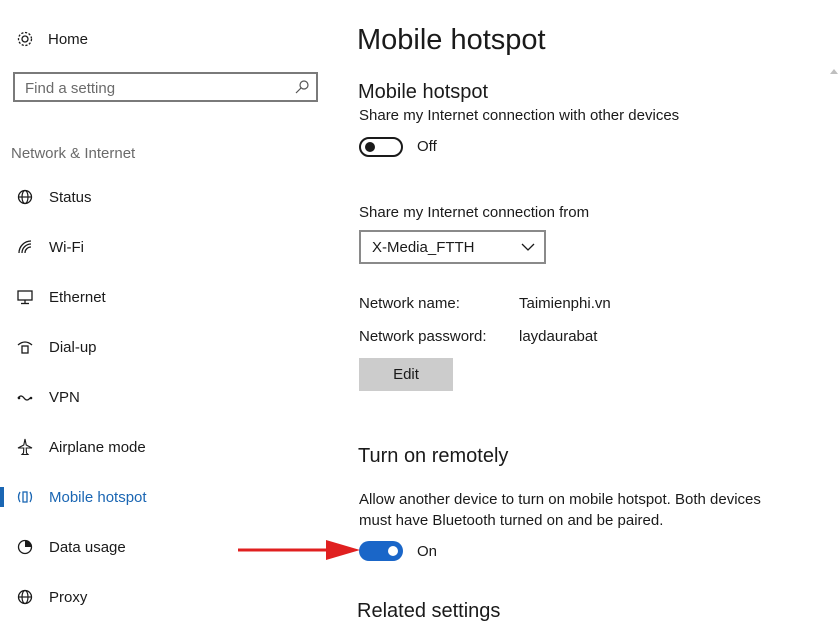  I want to click on remote-section-title: Turn on remotely, so click(433, 456).